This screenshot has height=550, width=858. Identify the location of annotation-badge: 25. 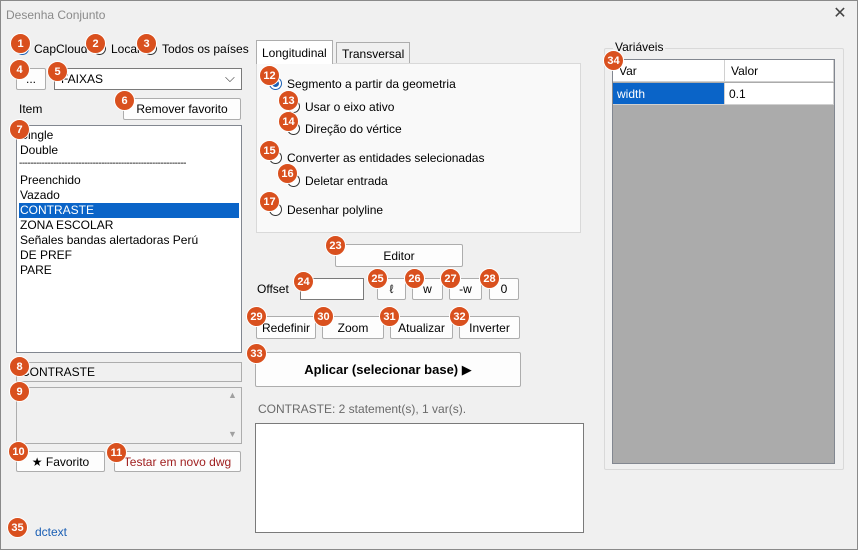
(377, 278).